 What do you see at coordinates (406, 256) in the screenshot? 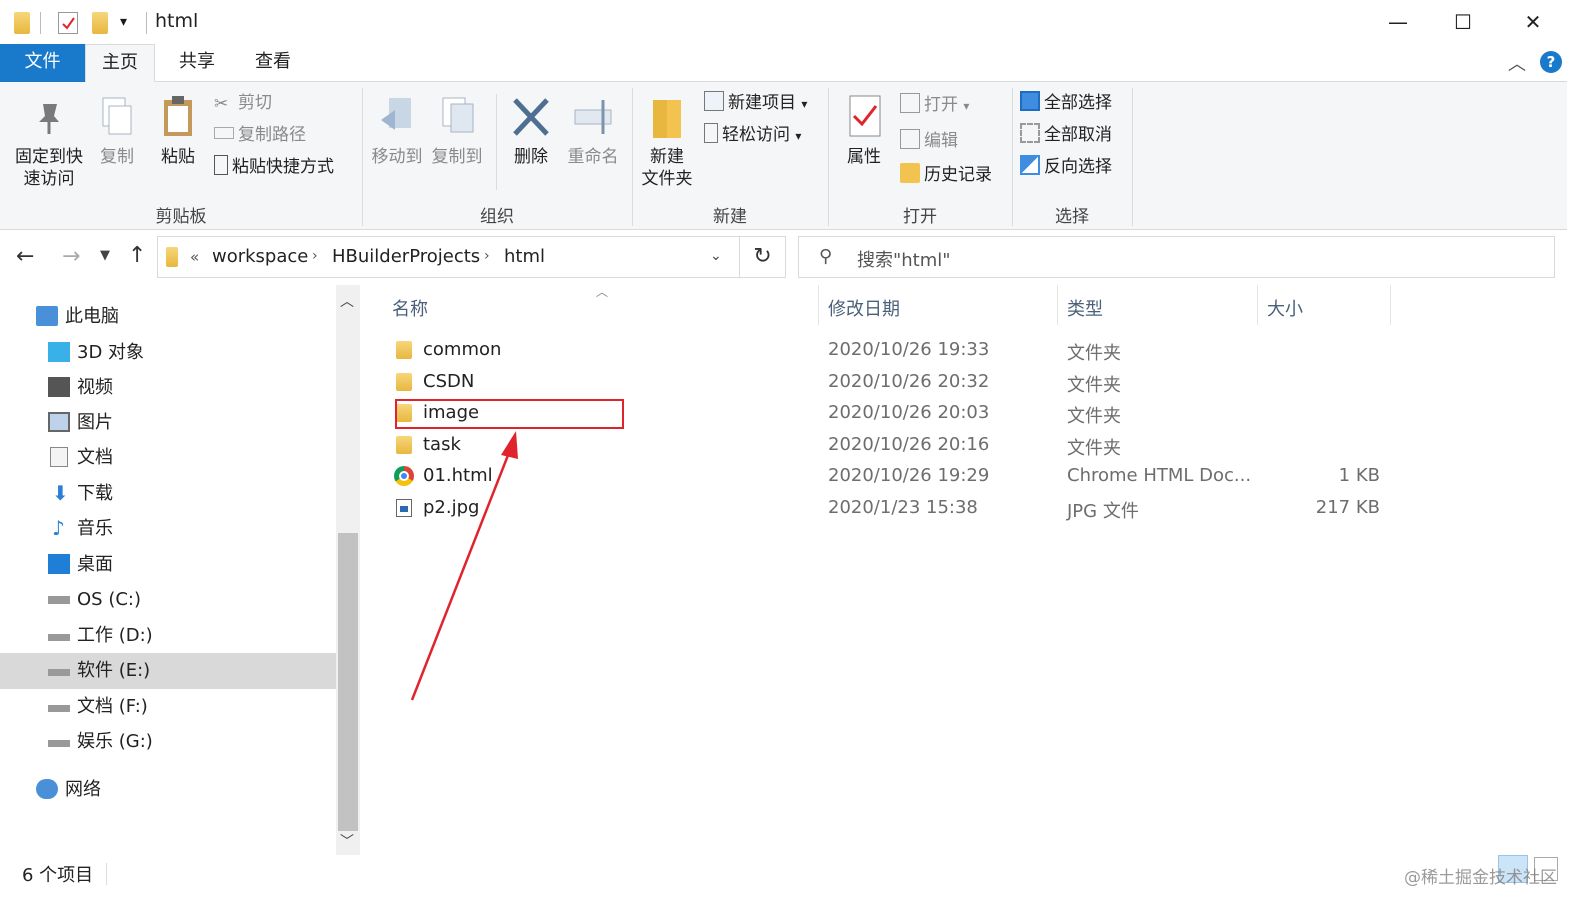
I see `breadcrumb-hbuilderprojects: HBuilderProjects` at bounding box center [406, 256].